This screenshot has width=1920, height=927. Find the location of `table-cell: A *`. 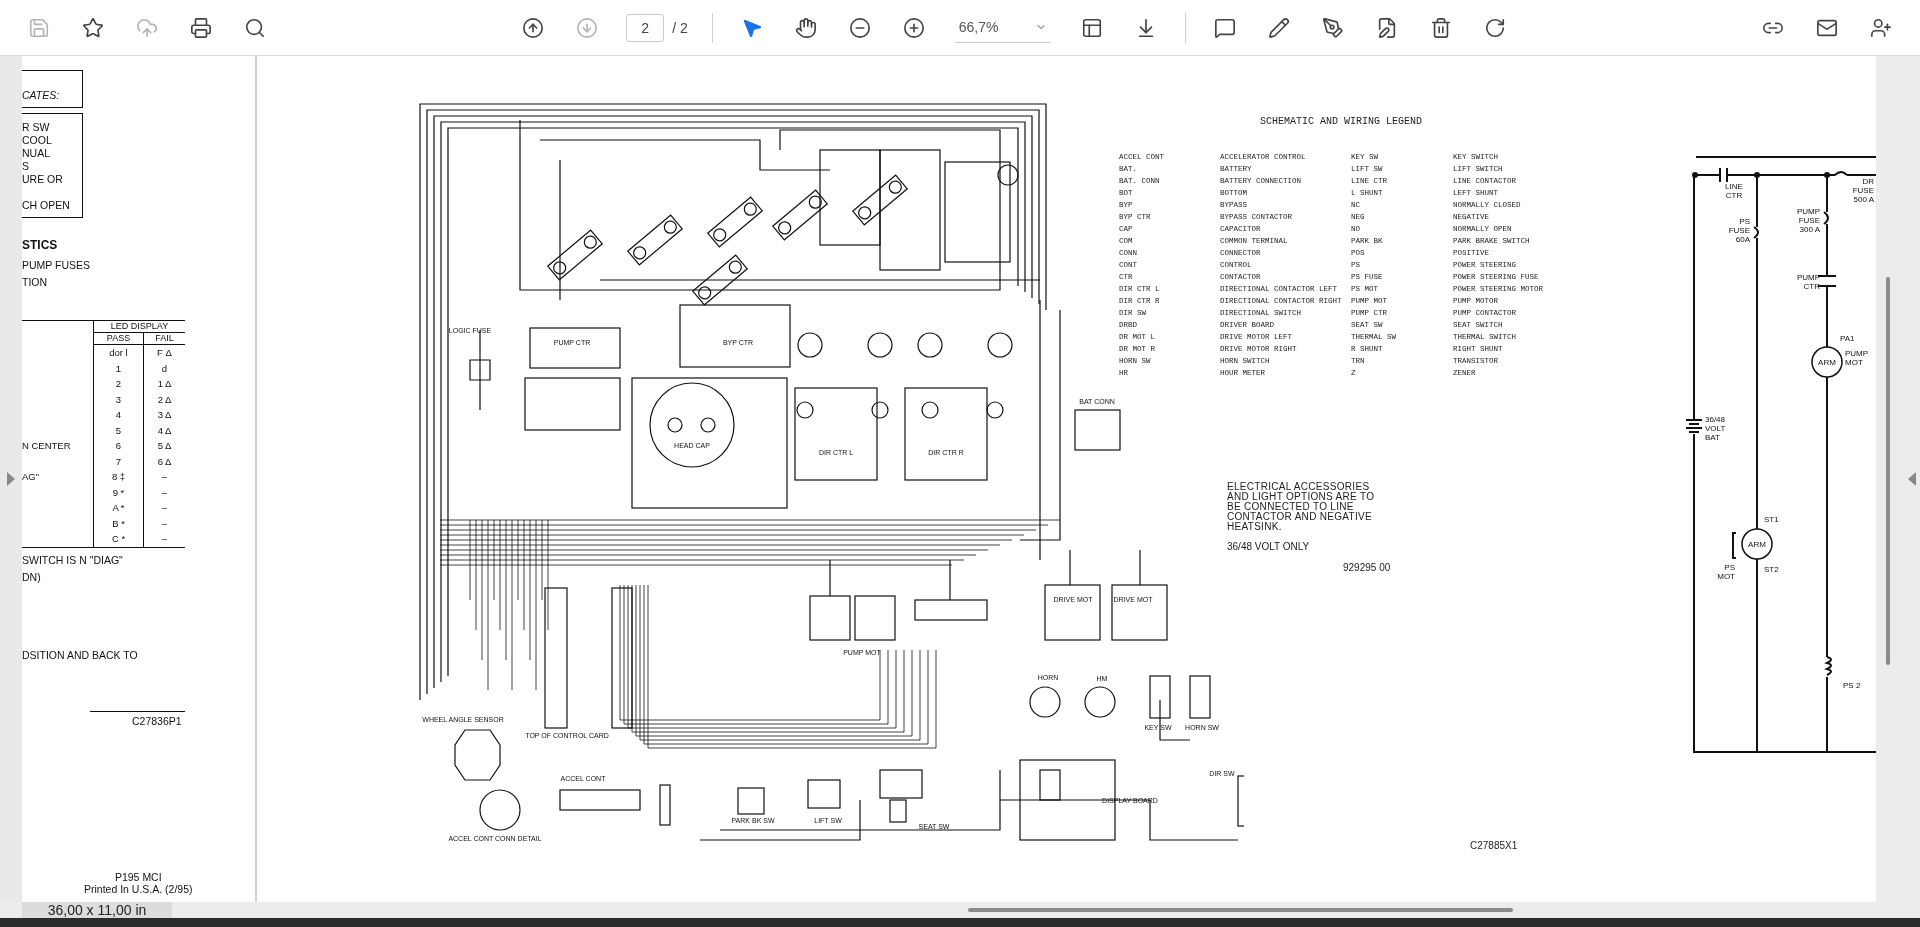

table-cell: A * is located at coordinates (118, 508).